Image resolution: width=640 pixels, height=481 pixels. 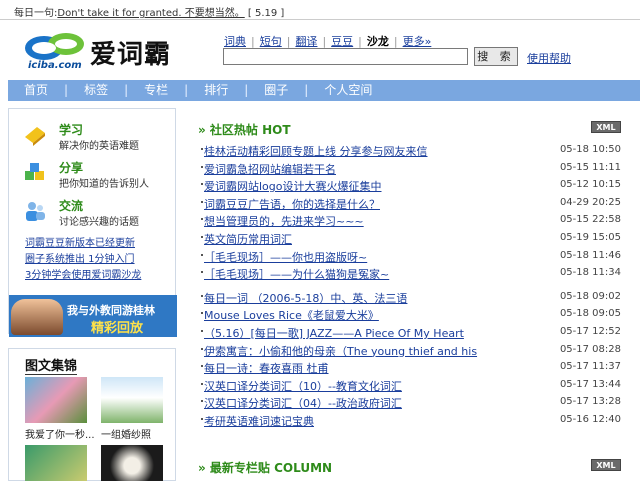 I want to click on daily-prefix: 每日一句:, so click(x=36, y=13).